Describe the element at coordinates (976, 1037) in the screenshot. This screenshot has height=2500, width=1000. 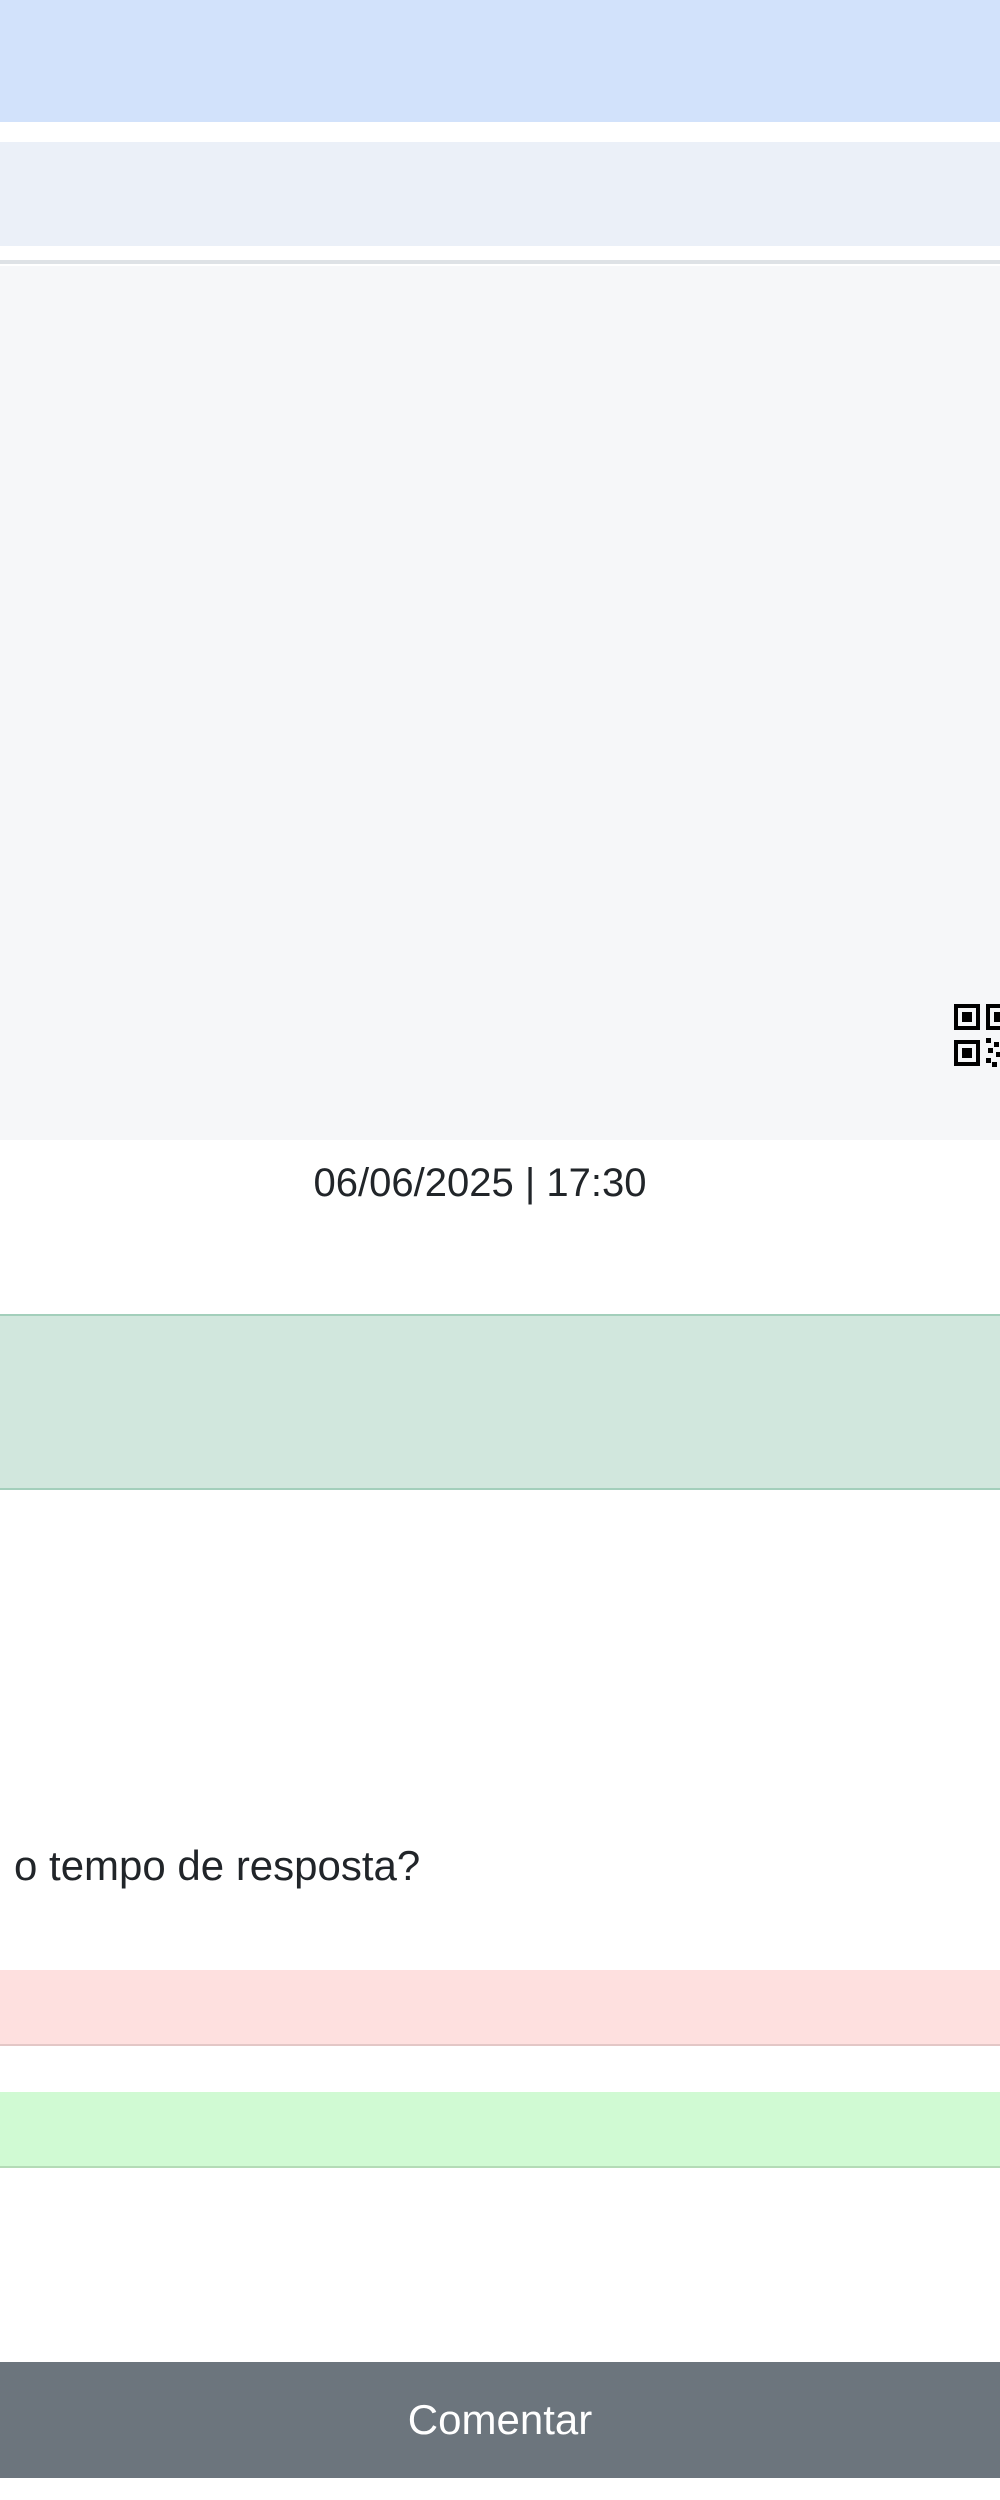
I see `qr-code-icon` at that location.